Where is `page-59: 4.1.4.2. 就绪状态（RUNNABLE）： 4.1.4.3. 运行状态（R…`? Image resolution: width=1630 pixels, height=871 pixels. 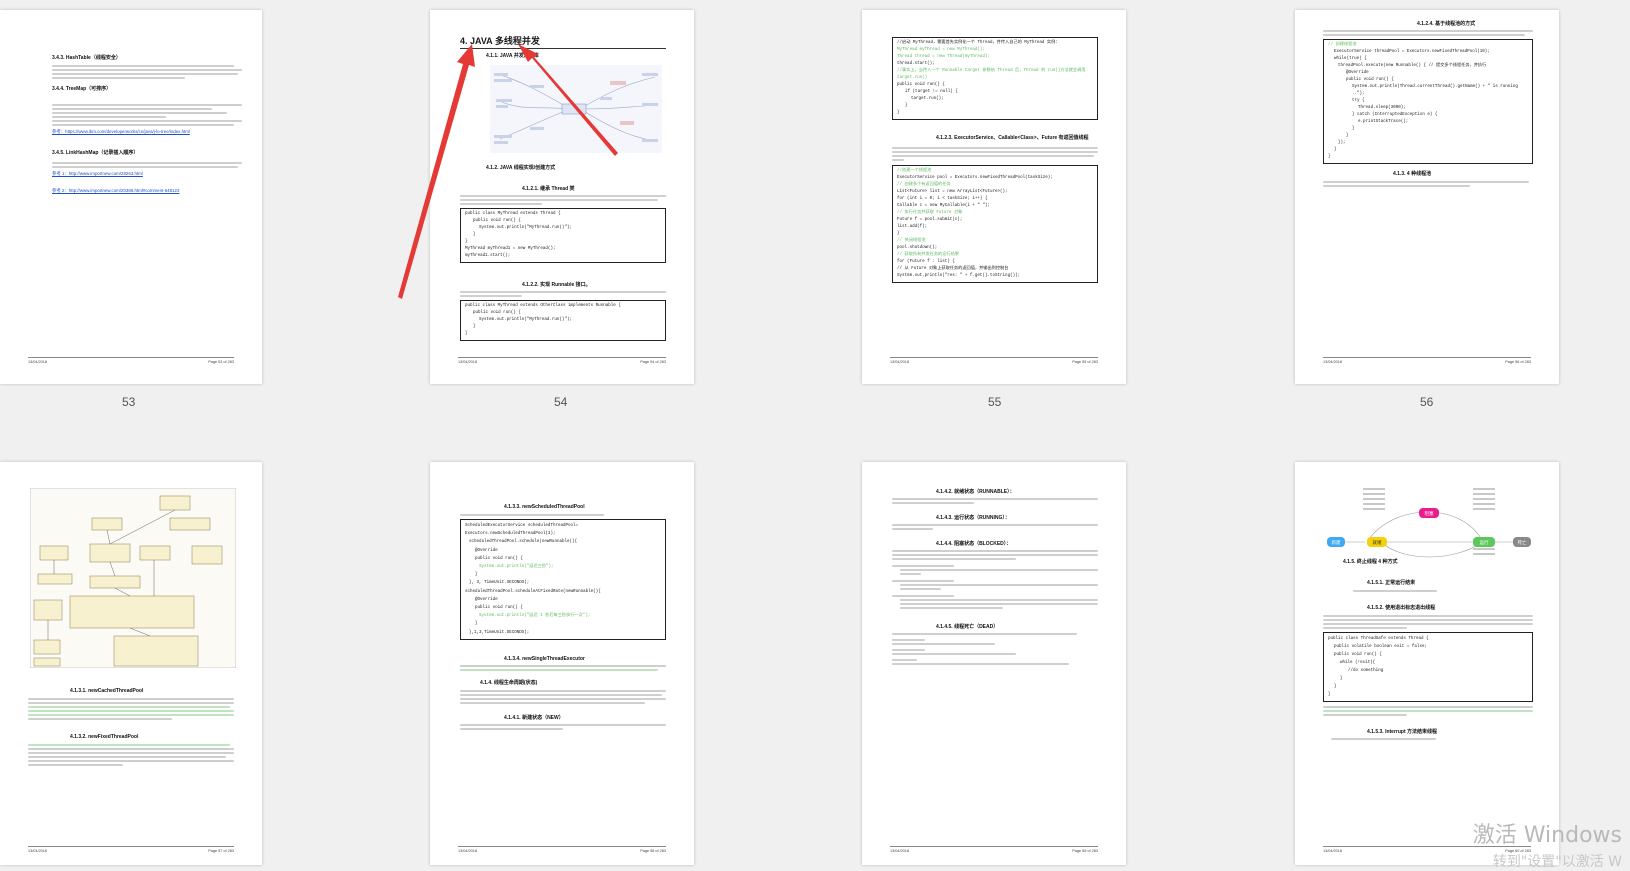
page-59: 4.1.4.2. 就绪状态（RUNNABLE）： 4.1.4.3. 运行状态（R… is located at coordinates (994, 663).